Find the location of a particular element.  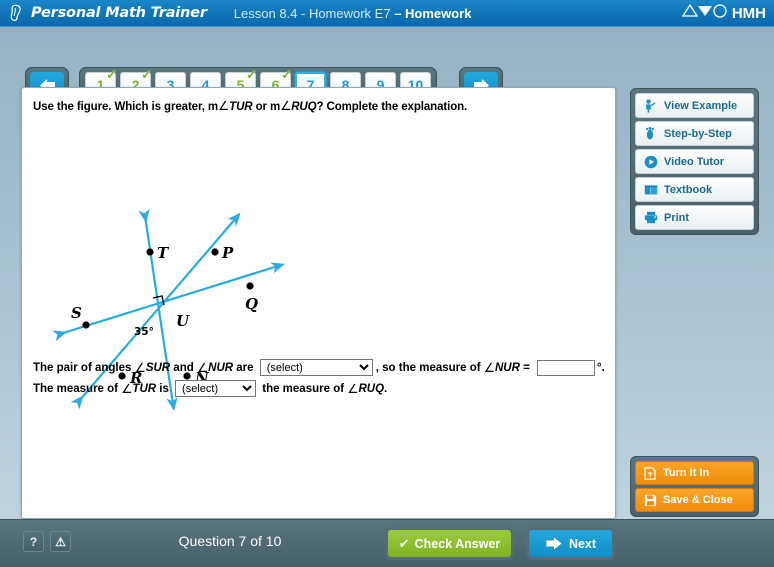

brand-logo: Personal Math Trainer is located at coordinates (107, 13).